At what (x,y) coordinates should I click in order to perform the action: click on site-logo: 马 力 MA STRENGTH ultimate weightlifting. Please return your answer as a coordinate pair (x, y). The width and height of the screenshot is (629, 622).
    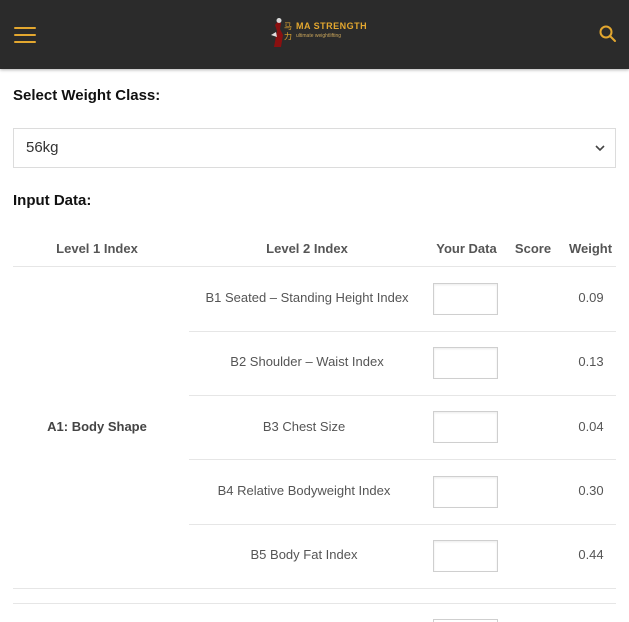
    Looking at the image, I should click on (317, 33).